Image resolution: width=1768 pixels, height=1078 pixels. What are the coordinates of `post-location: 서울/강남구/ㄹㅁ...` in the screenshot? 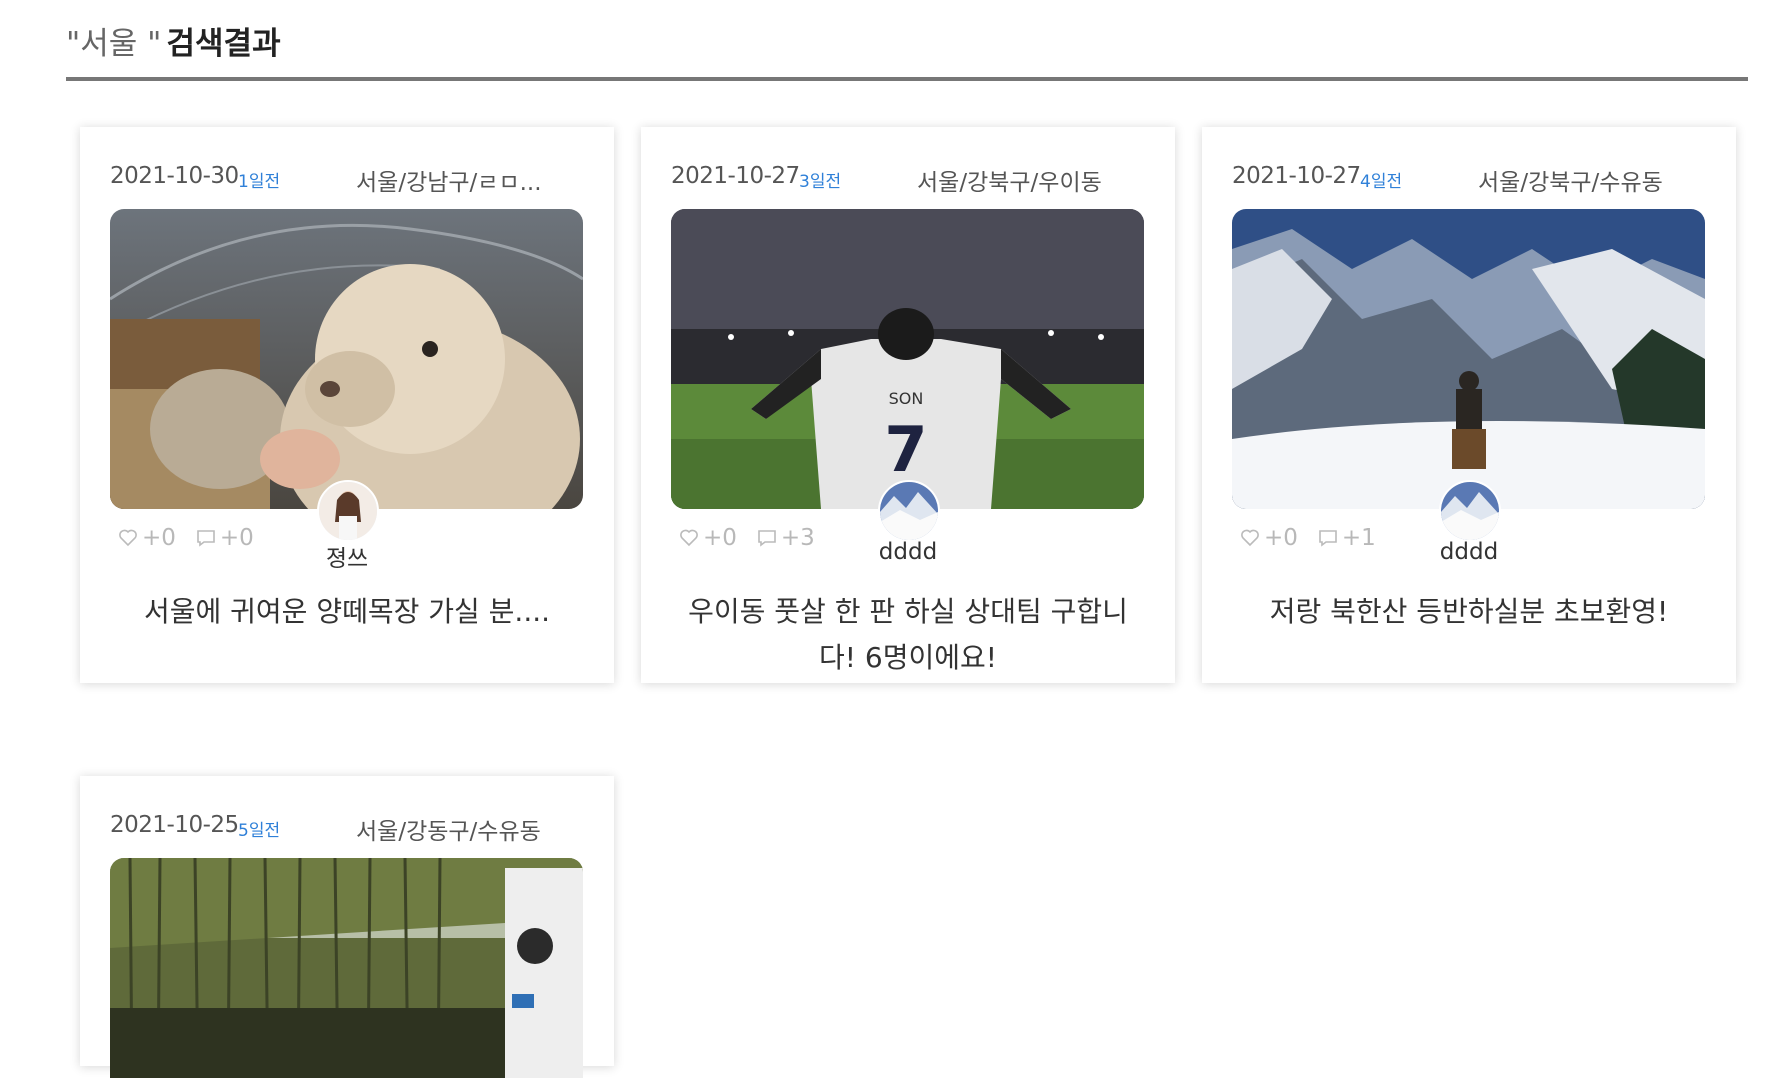 It's located at (449, 183).